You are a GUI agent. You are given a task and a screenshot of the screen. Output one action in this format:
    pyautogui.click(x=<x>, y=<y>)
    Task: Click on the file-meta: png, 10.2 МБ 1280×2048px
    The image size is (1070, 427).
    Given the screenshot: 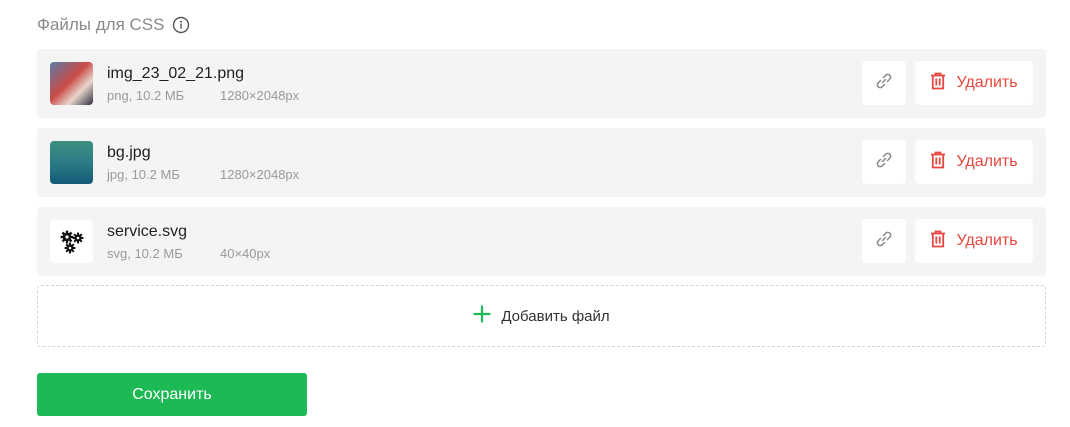 What is the action you would take?
    pyautogui.click(x=203, y=95)
    